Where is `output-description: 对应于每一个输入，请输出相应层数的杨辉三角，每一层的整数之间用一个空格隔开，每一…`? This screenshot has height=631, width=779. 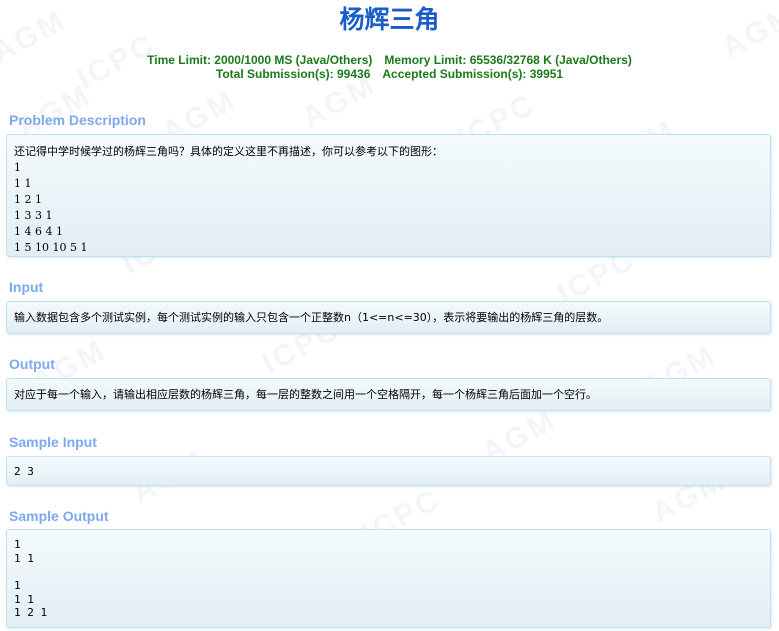
output-description: 对应于每一个输入，请输出相应层数的杨辉三角，每一层的整数之间用一个空格隔开，每一… is located at coordinates (305, 394).